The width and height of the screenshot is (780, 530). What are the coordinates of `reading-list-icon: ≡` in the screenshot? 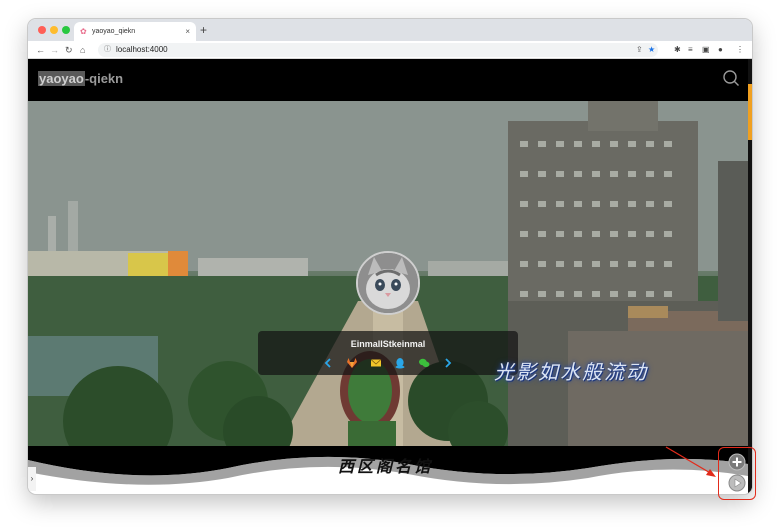 It's located at (690, 50).